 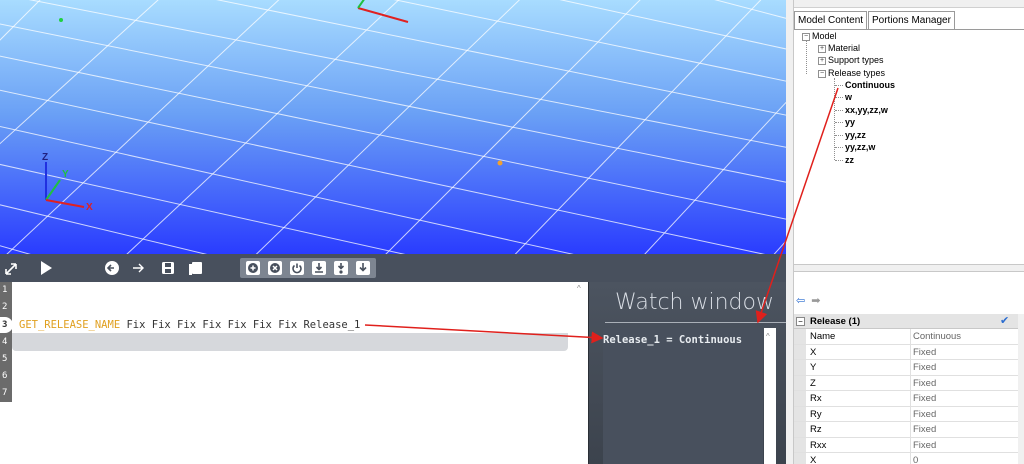 I want to click on property-grid-header: − Release (1) ✔, so click(x=906, y=321).